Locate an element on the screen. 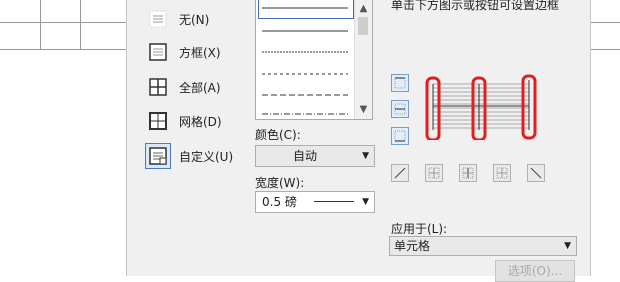  no-border-icon is located at coordinates (158, 19).